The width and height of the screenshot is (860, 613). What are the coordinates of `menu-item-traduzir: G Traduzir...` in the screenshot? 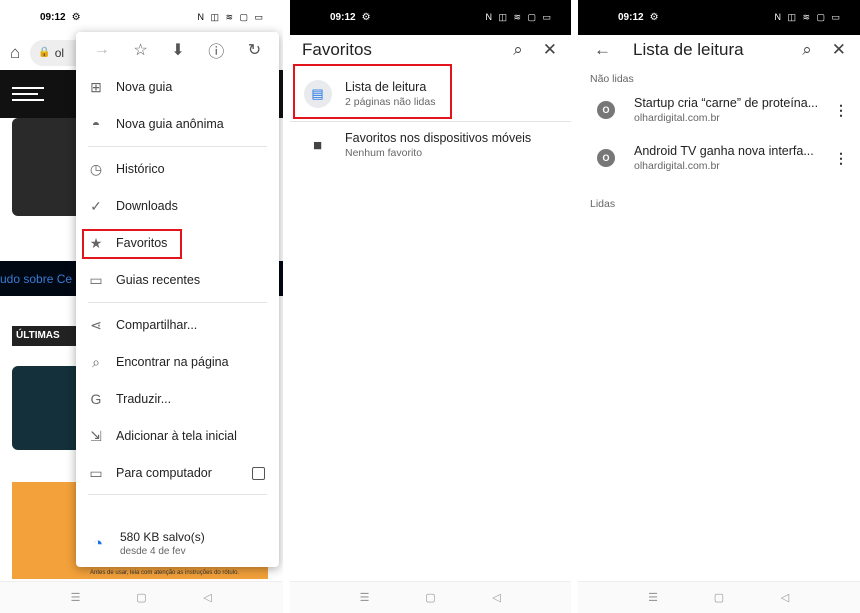 It's located at (177, 399).